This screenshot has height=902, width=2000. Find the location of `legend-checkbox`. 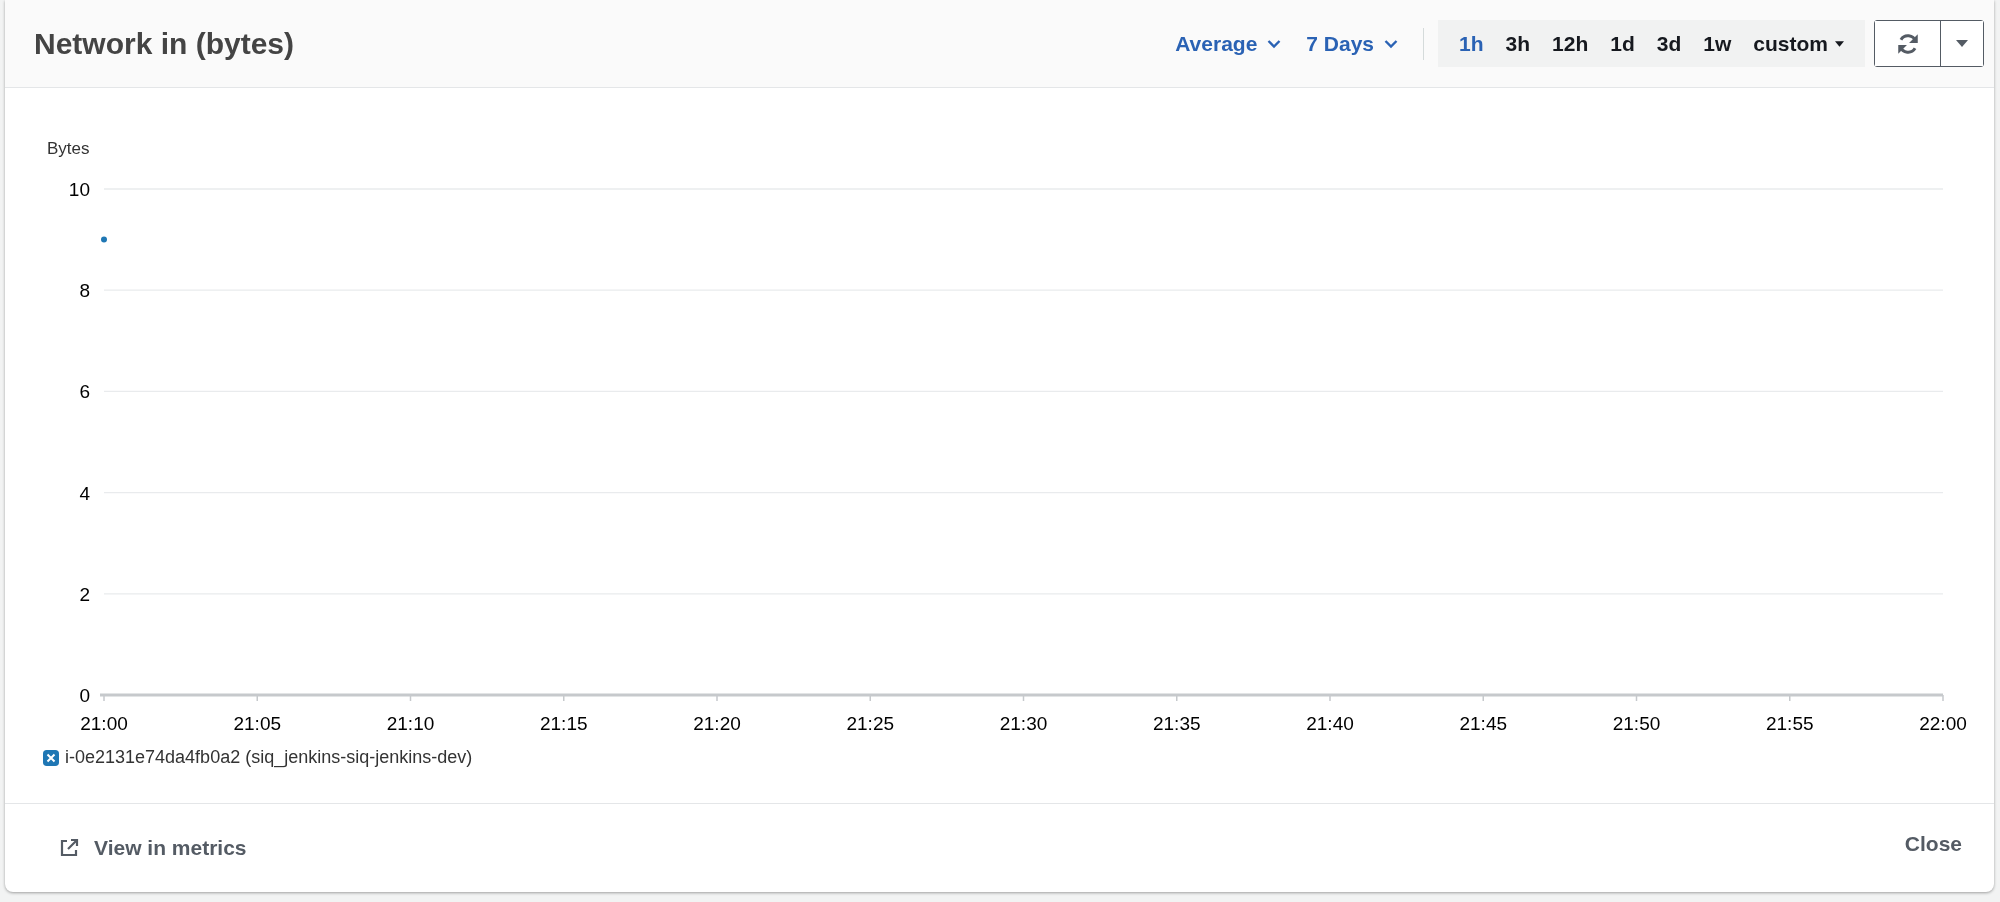

legend-checkbox is located at coordinates (51, 757).